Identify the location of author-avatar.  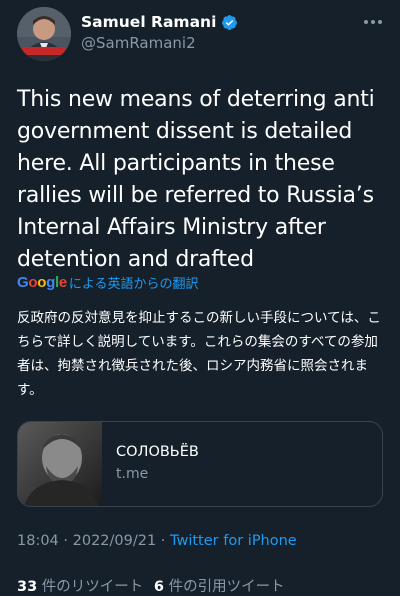
(44, 34).